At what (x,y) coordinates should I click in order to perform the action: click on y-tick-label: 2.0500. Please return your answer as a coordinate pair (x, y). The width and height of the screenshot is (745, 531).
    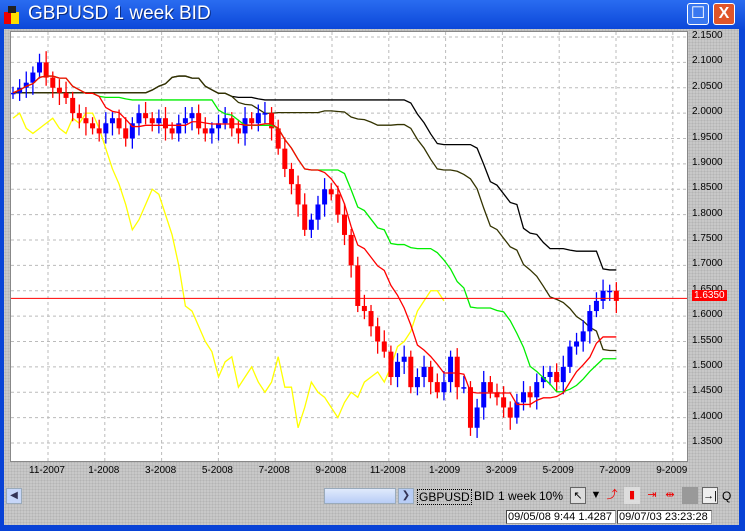
    Looking at the image, I should click on (707, 86).